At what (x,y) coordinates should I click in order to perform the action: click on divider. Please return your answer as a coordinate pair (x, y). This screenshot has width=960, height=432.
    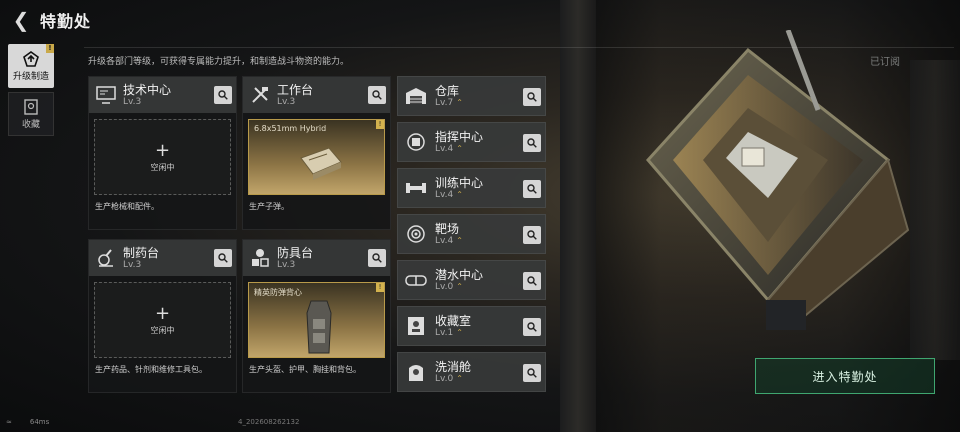
    Looking at the image, I should click on (519, 47).